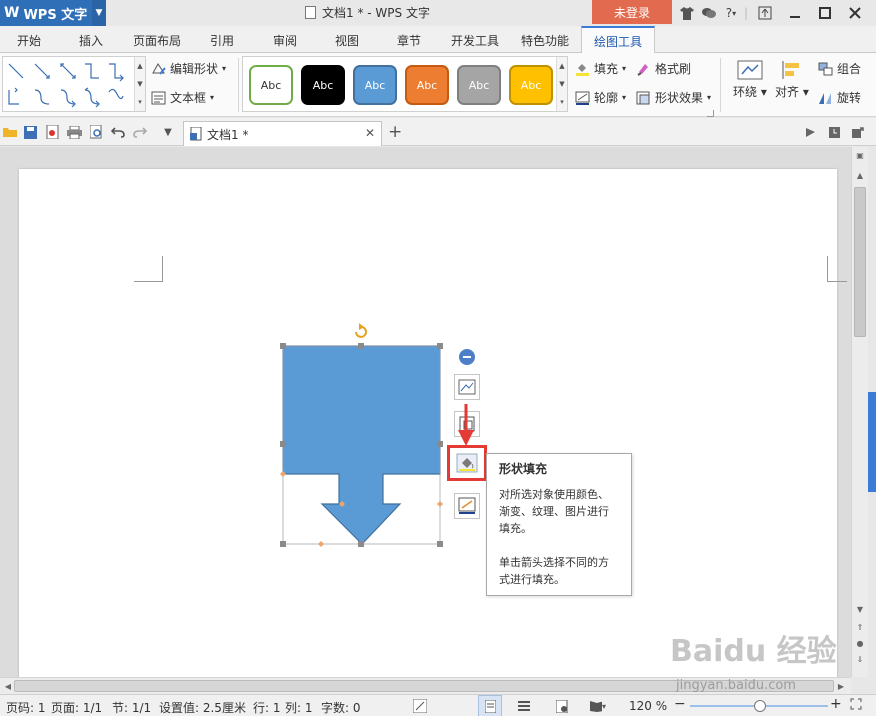  Describe the element at coordinates (467, 387) in the screenshot. I see `layout-options-button` at that location.